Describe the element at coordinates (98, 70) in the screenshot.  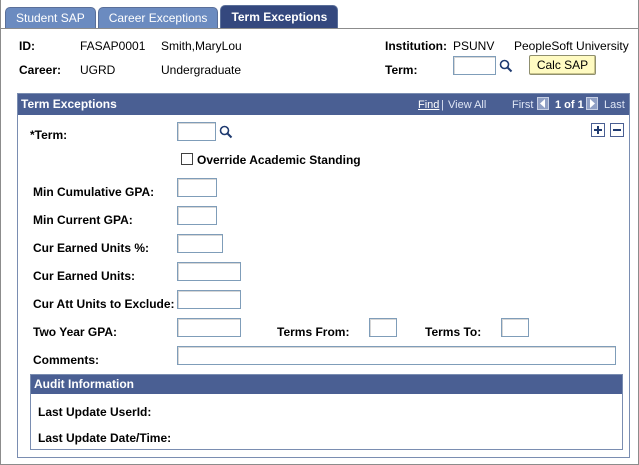
I see `career-code: UGRD` at that location.